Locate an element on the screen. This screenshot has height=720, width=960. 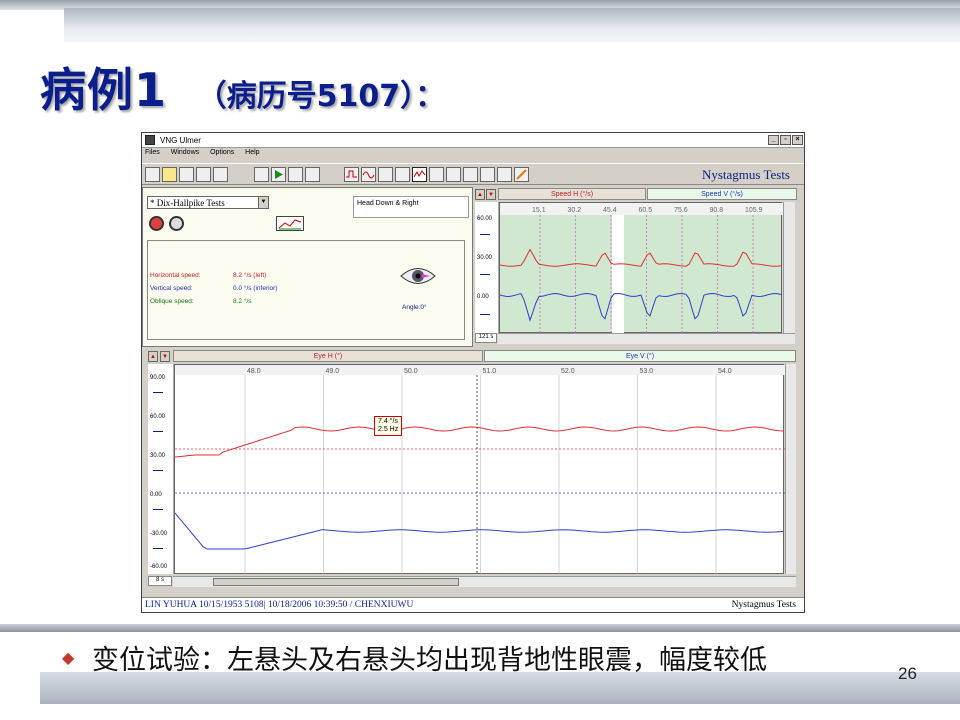
eye-icon is located at coordinates (418, 276).